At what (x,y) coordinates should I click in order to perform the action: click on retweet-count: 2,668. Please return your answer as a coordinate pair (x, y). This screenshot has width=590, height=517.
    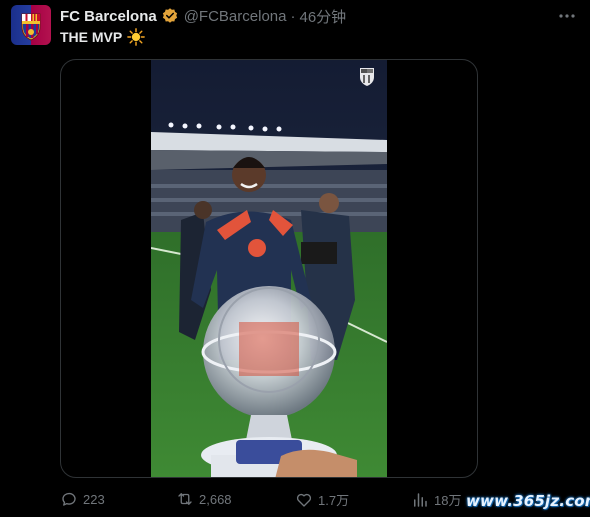
    Looking at the image, I should click on (215, 499).